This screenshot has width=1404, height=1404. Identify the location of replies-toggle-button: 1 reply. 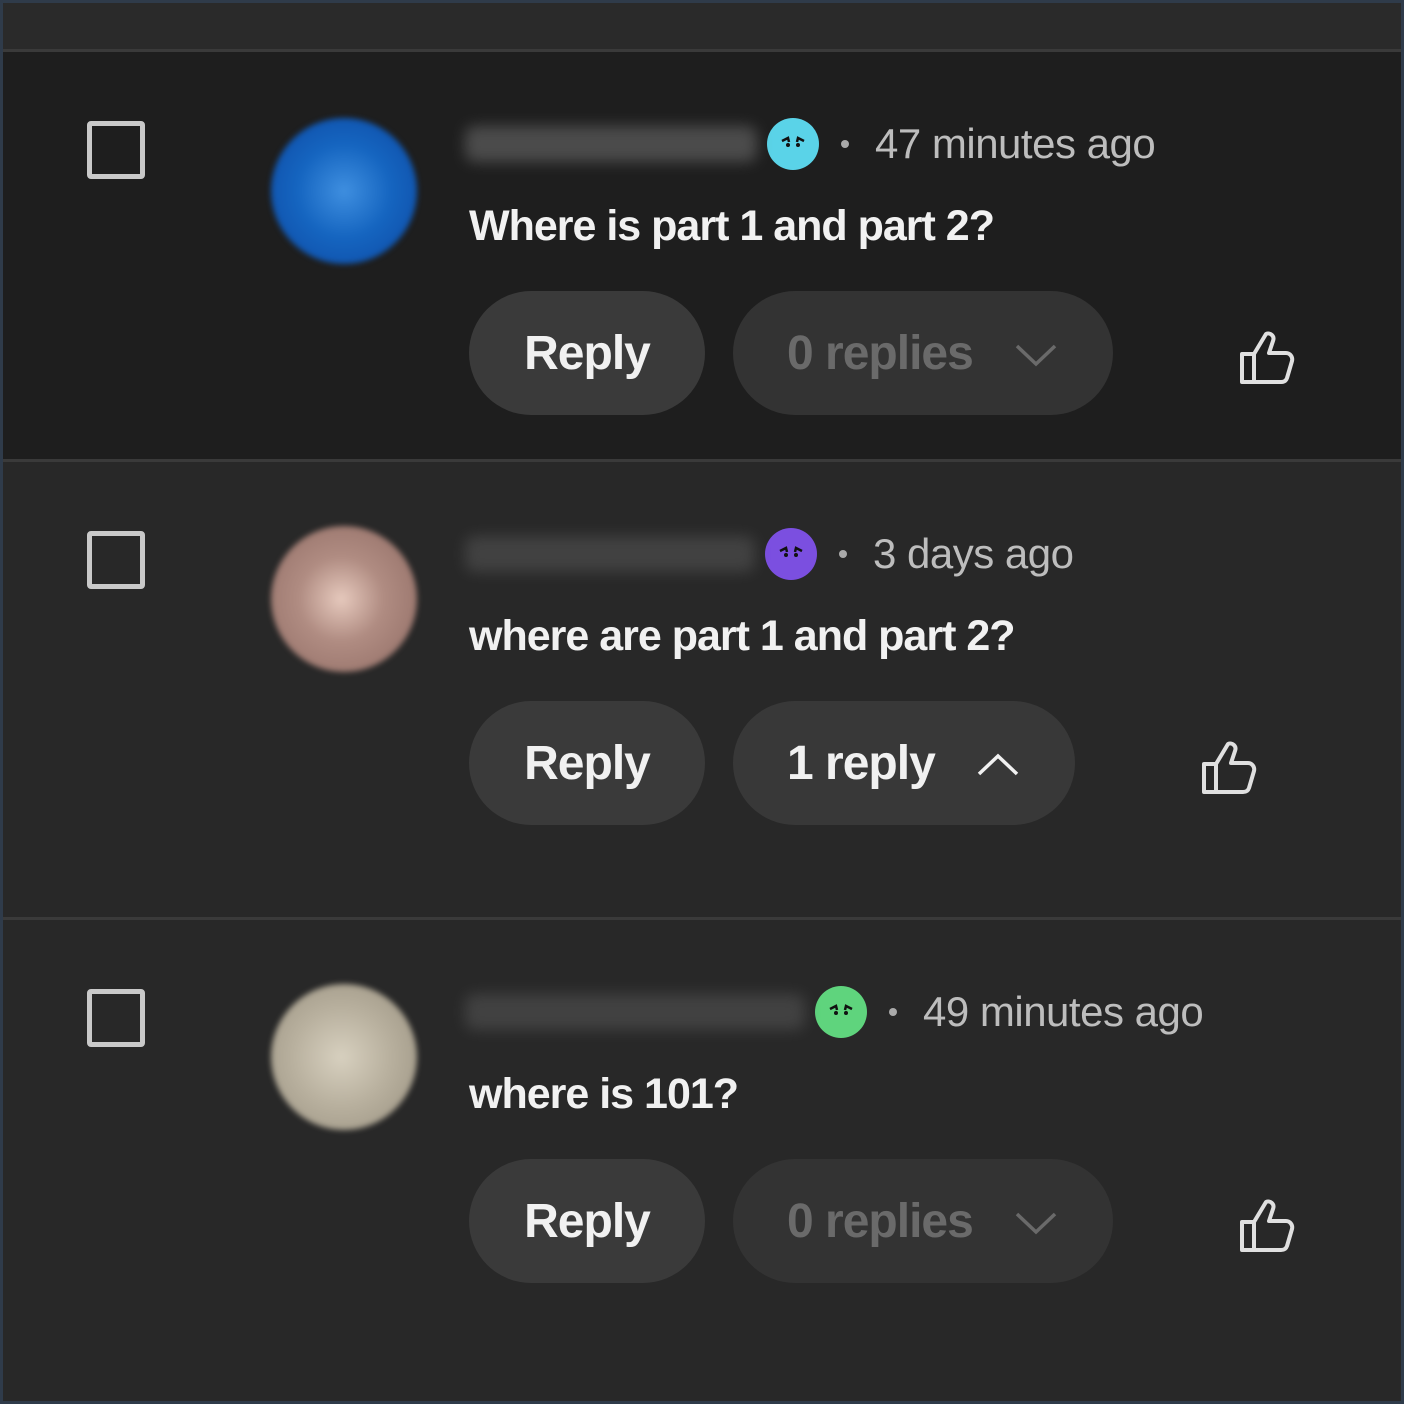
(904, 763).